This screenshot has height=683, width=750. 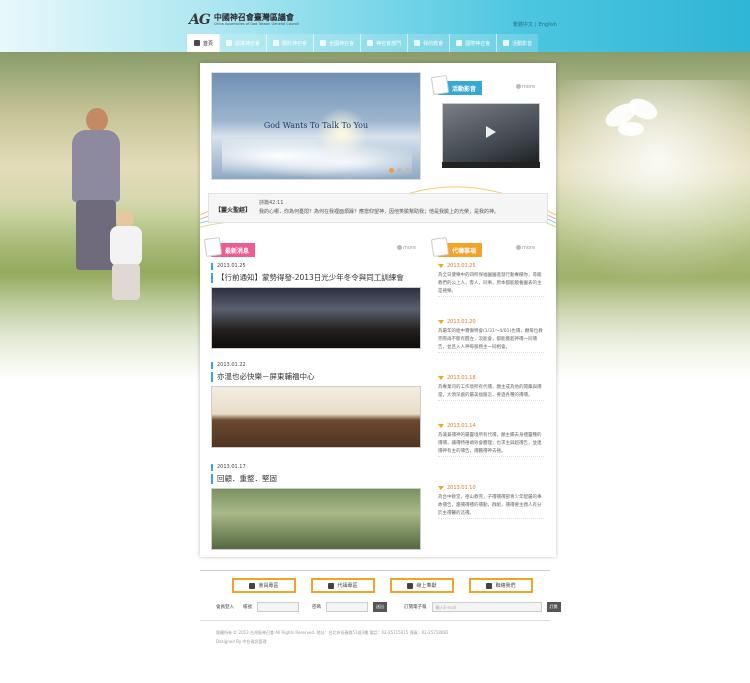 What do you see at coordinates (464, 251) in the screenshot?
I see `prayer-section-title: 代禱事項` at bounding box center [464, 251].